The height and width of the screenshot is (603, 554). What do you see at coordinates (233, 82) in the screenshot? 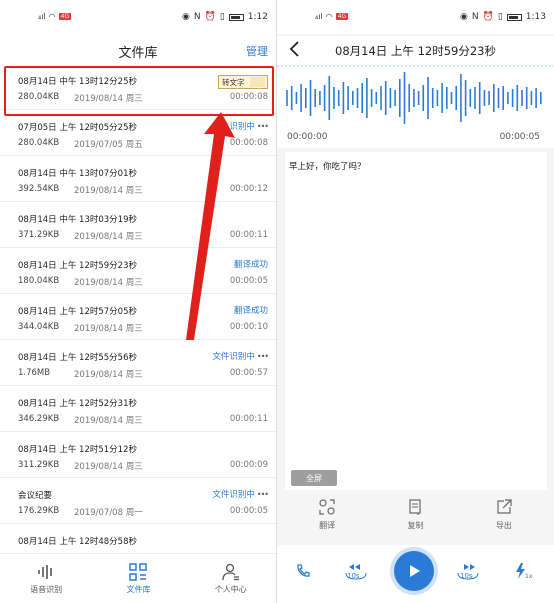
I see `convert-label: 转文字` at bounding box center [233, 82].